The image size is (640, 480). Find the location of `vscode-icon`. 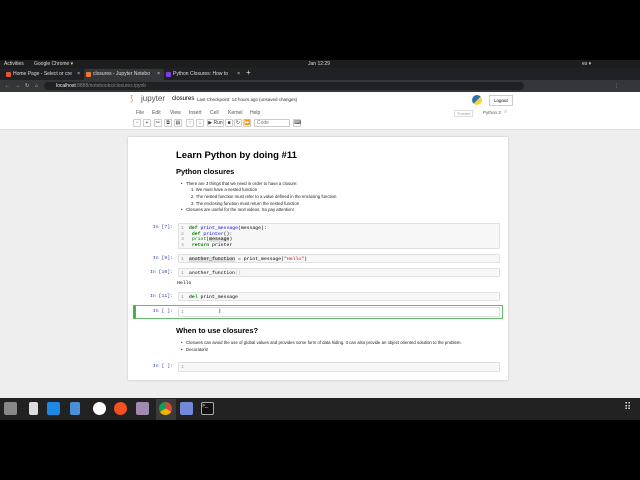

vscode-icon is located at coordinates (53, 408).